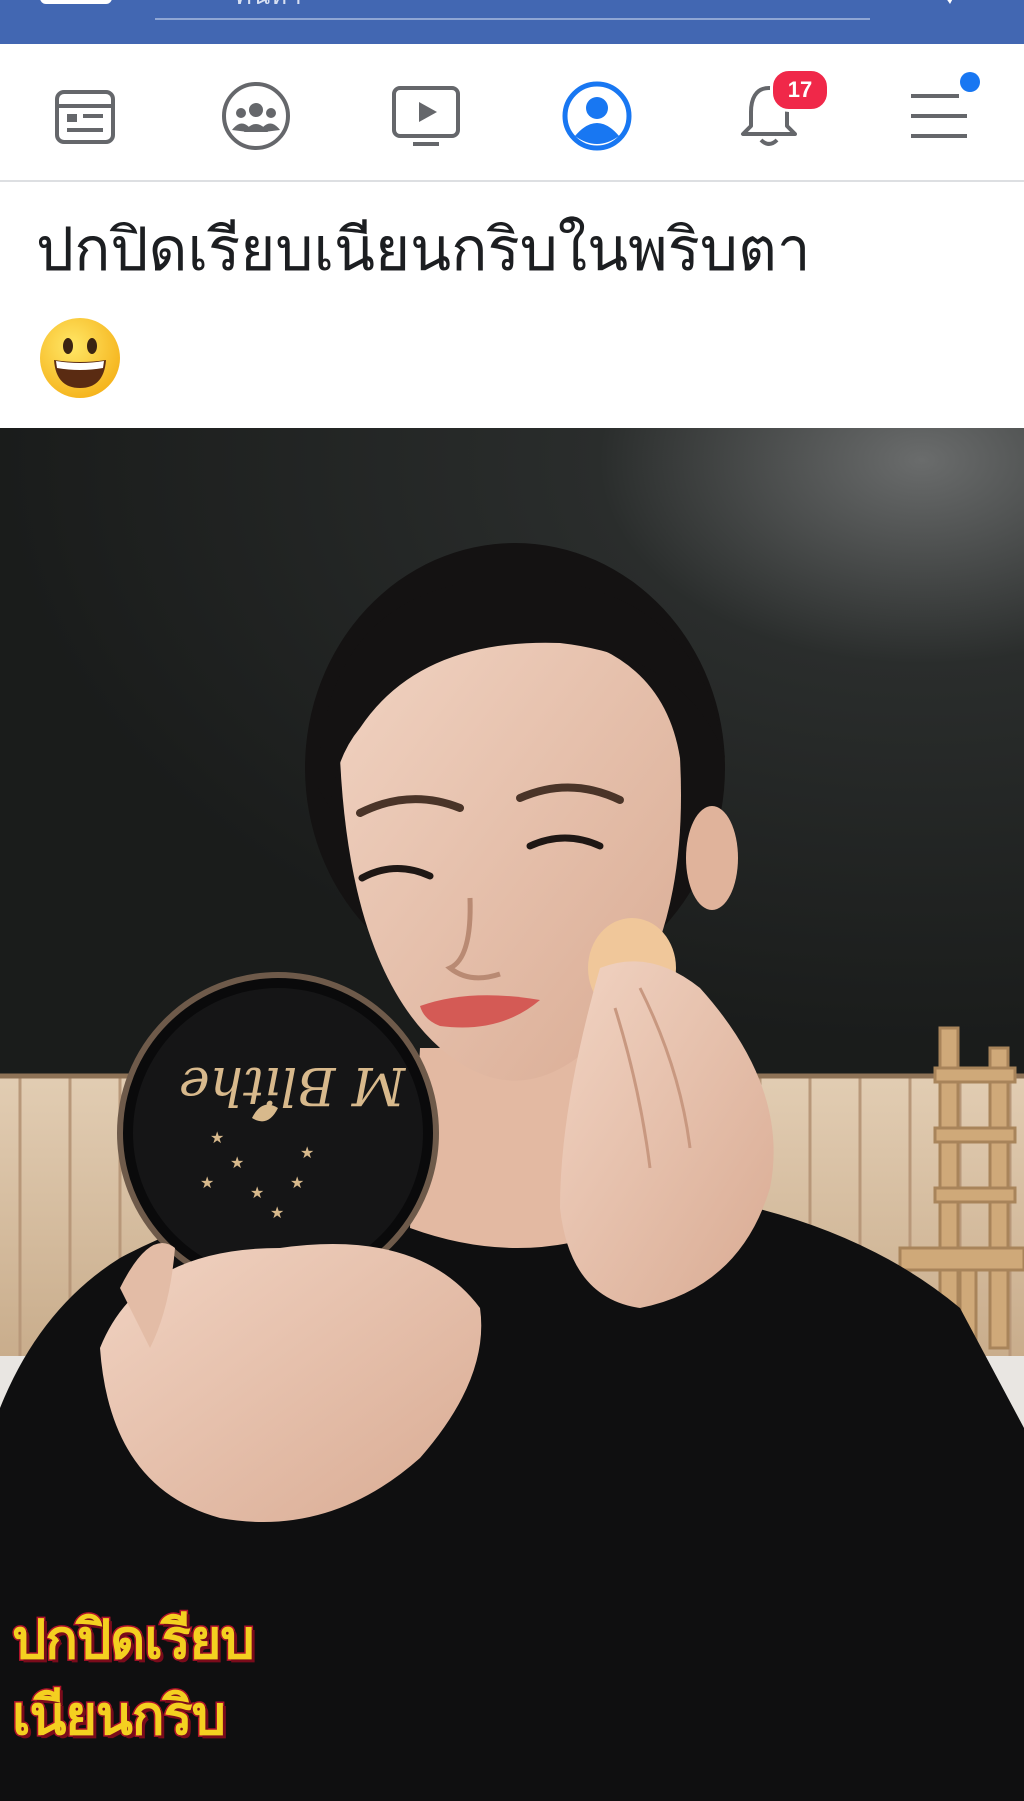  What do you see at coordinates (512, 22) in the screenshot?
I see `top-app-bar: ค้นหา` at bounding box center [512, 22].